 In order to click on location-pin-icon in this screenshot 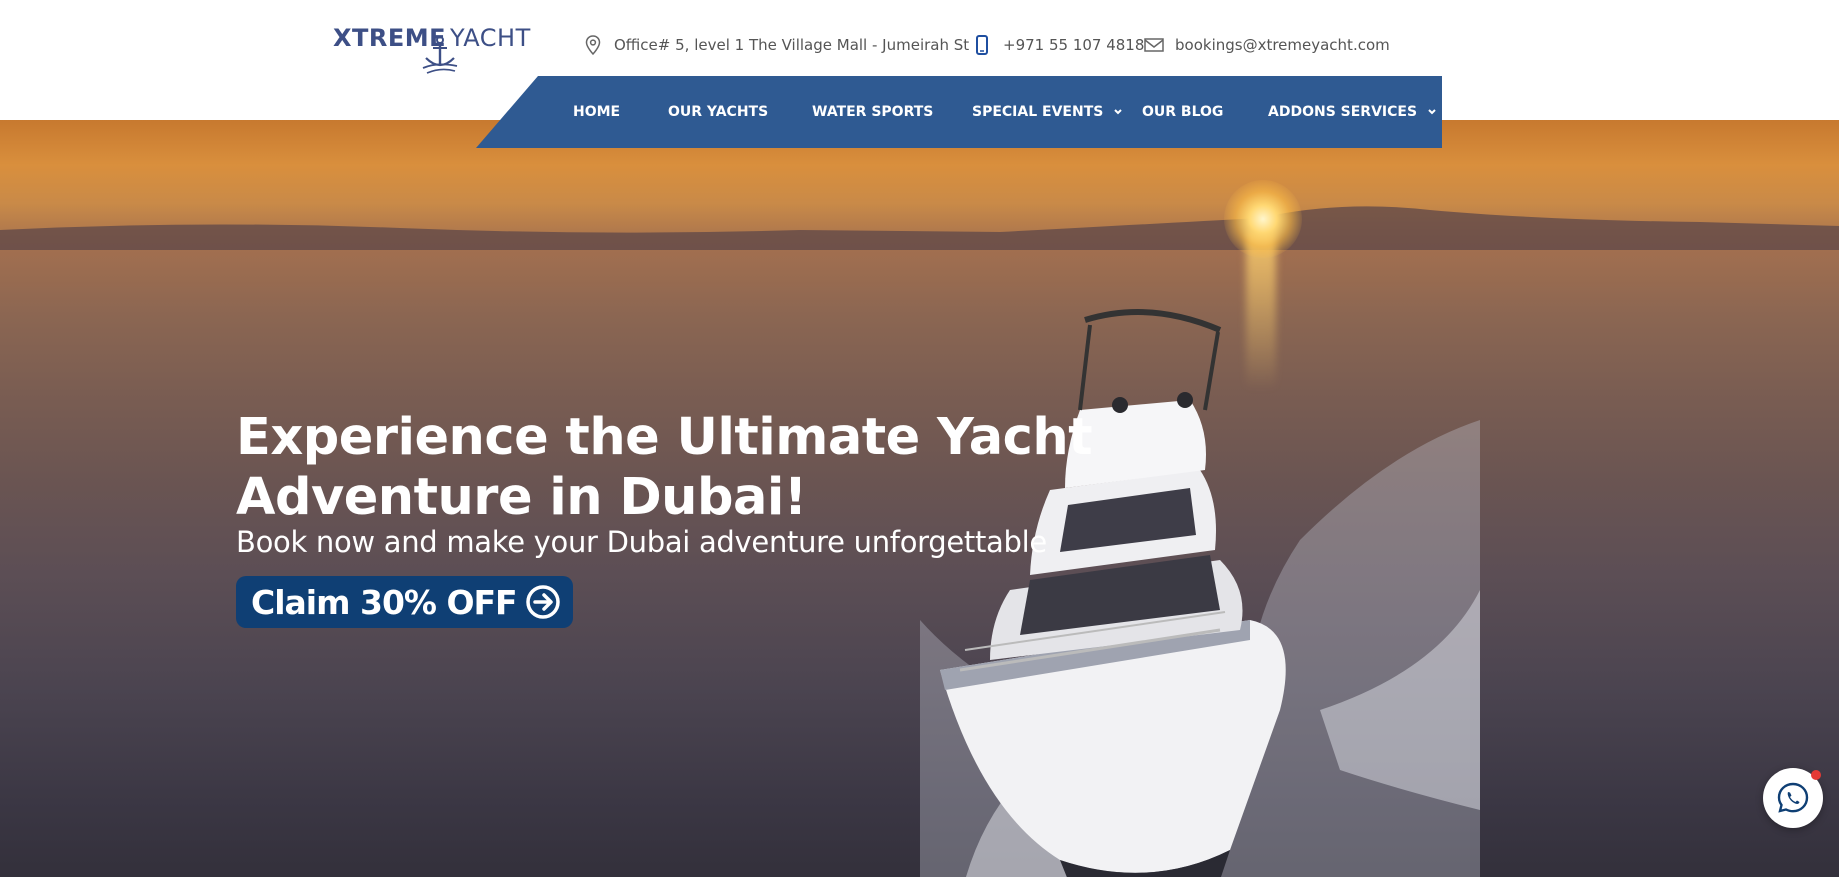, I will do `click(593, 45)`.